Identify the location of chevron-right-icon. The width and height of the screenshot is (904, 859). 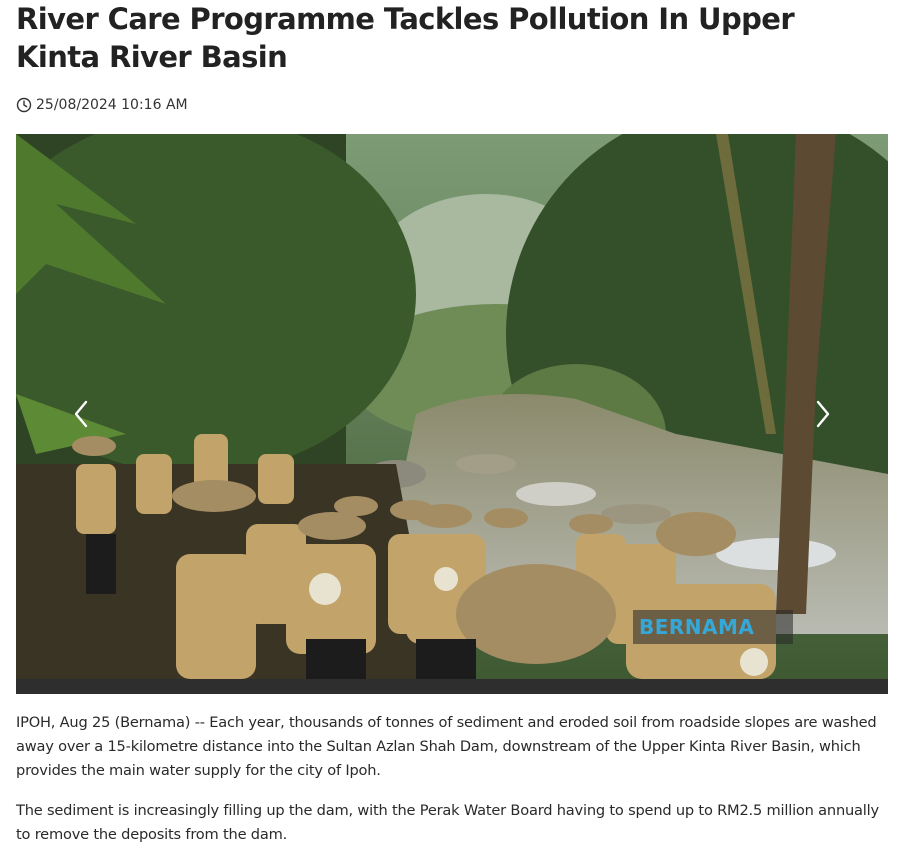
(823, 414).